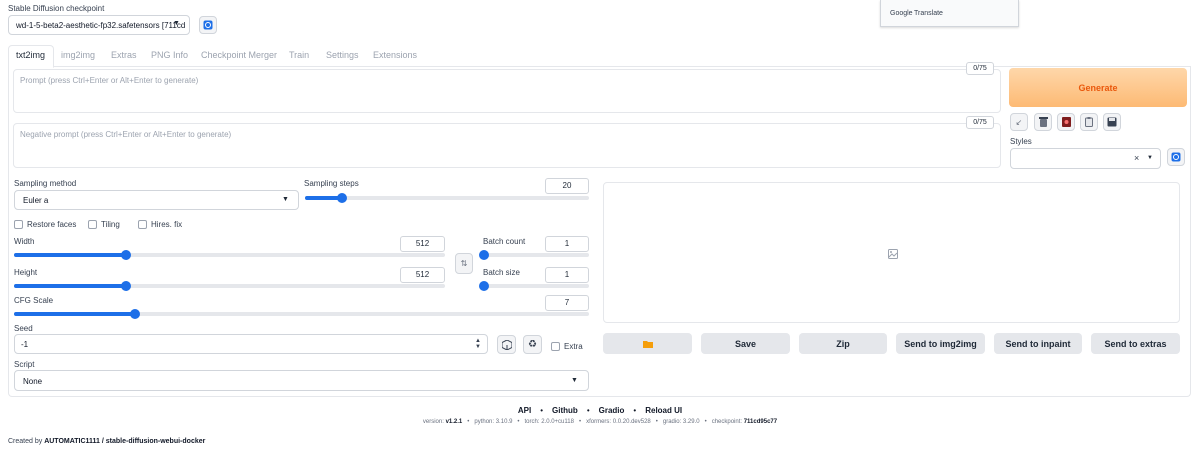 Image resolution: width=1200 pixels, height=452 pixels. Describe the element at coordinates (92, 224) in the screenshot. I see `tiling-checkbox` at that location.